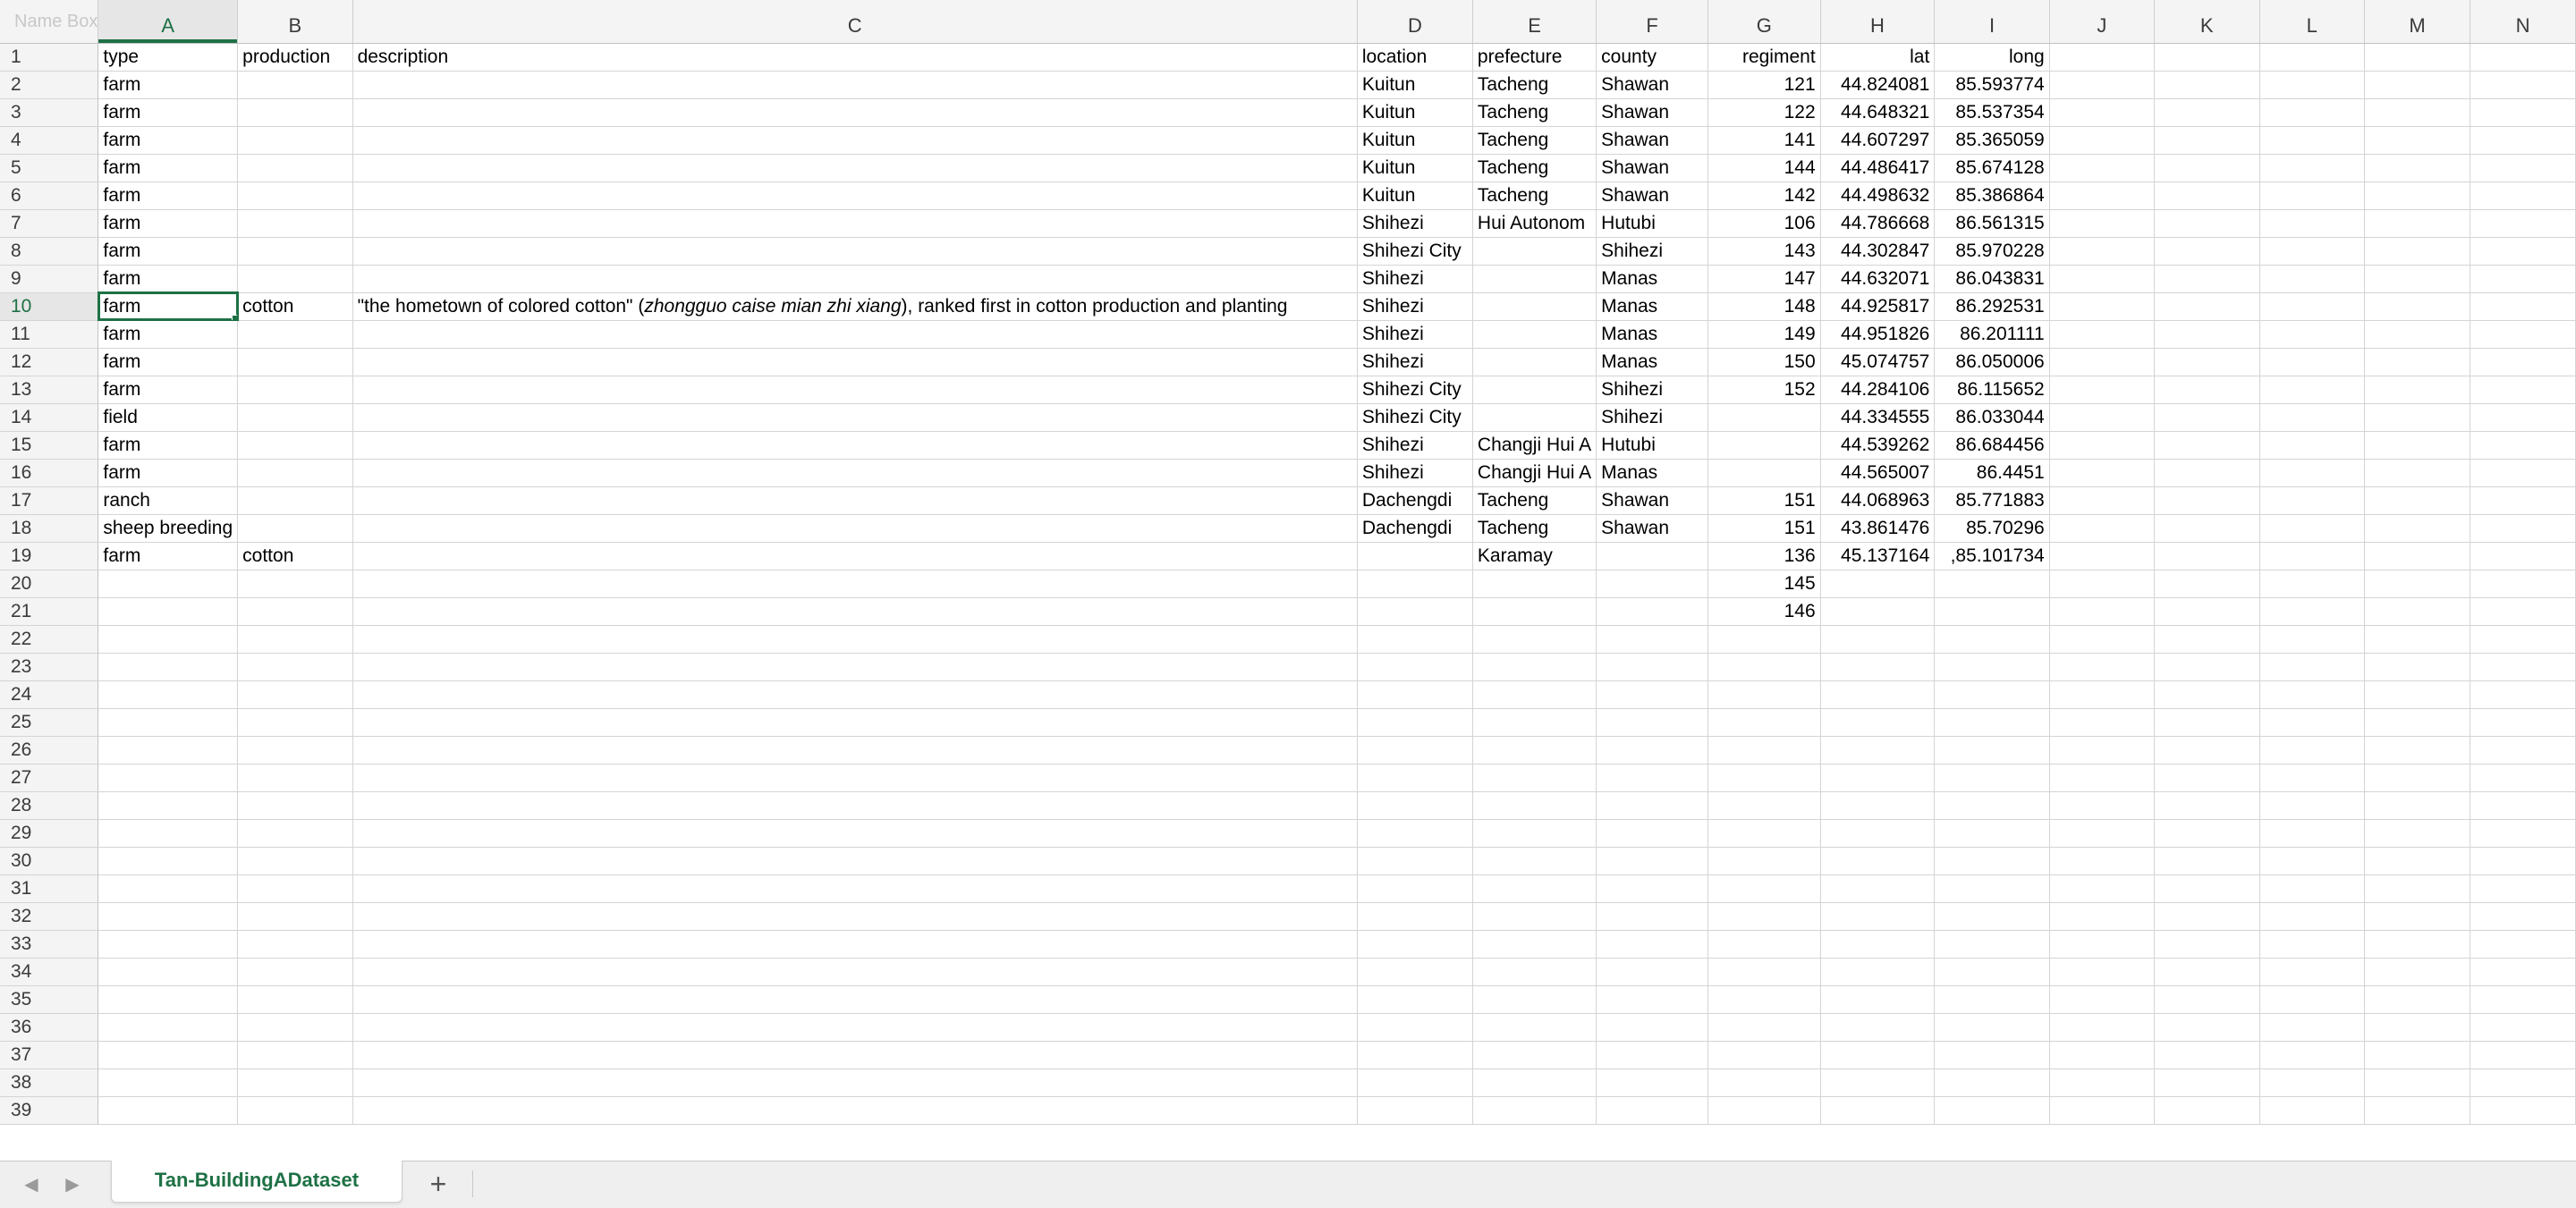 The image size is (2576, 1208). I want to click on cell-i15: 86.684456, so click(1992, 446).